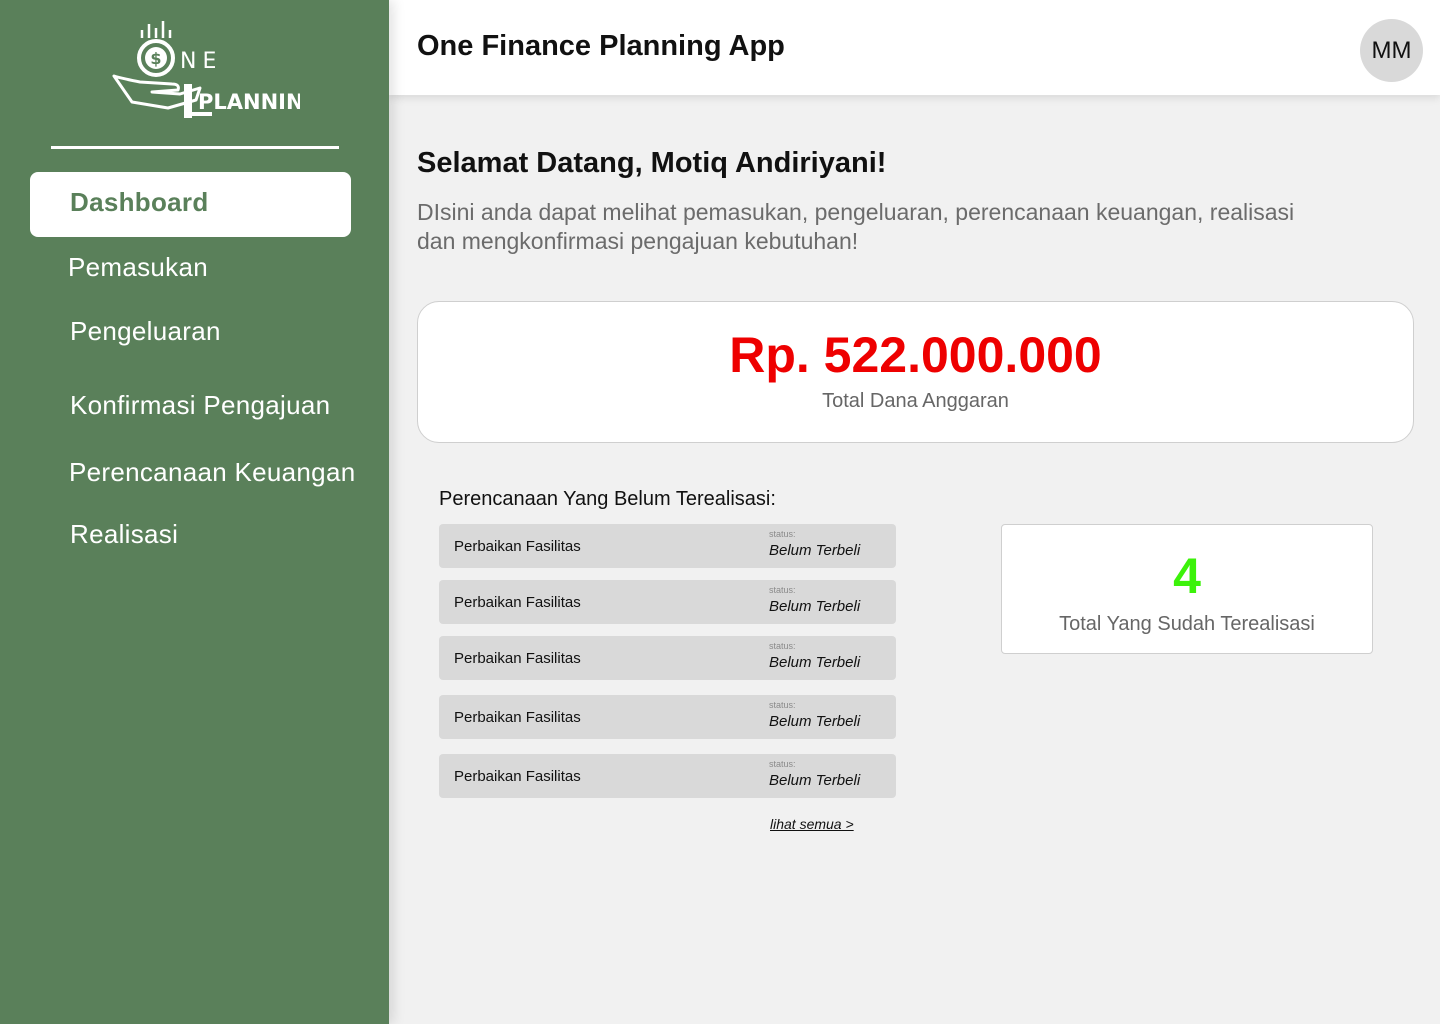 This screenshot has width=1440, height=1024. I want to click on total-budget-card: Rp. 522.000.000 Total Dana Anggaran, so click(915, 372).